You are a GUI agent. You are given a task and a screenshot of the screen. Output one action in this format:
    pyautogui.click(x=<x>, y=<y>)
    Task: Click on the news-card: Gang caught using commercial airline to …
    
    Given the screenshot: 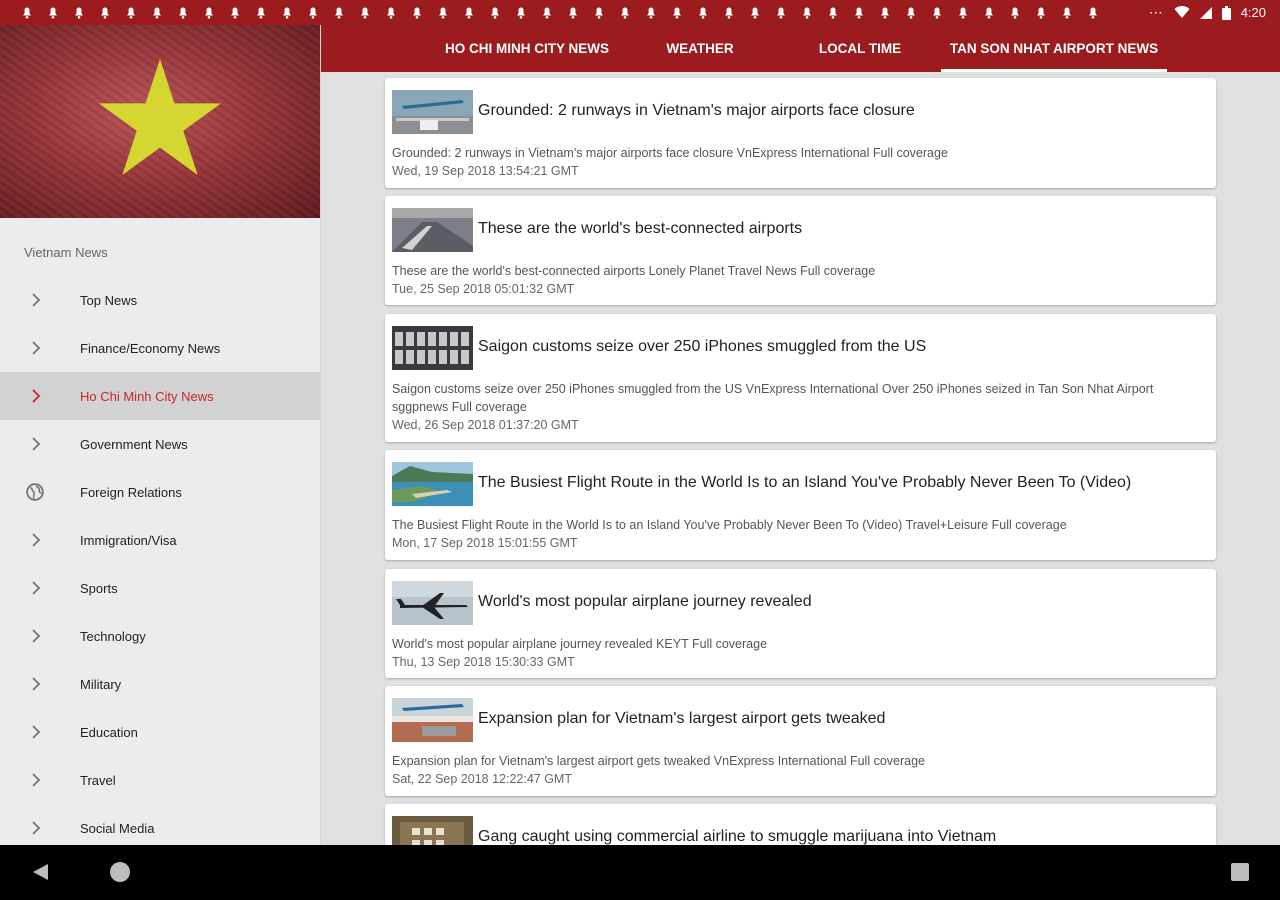 What is the action you would take?
    pyautogui.click(x=800, y=824)
    